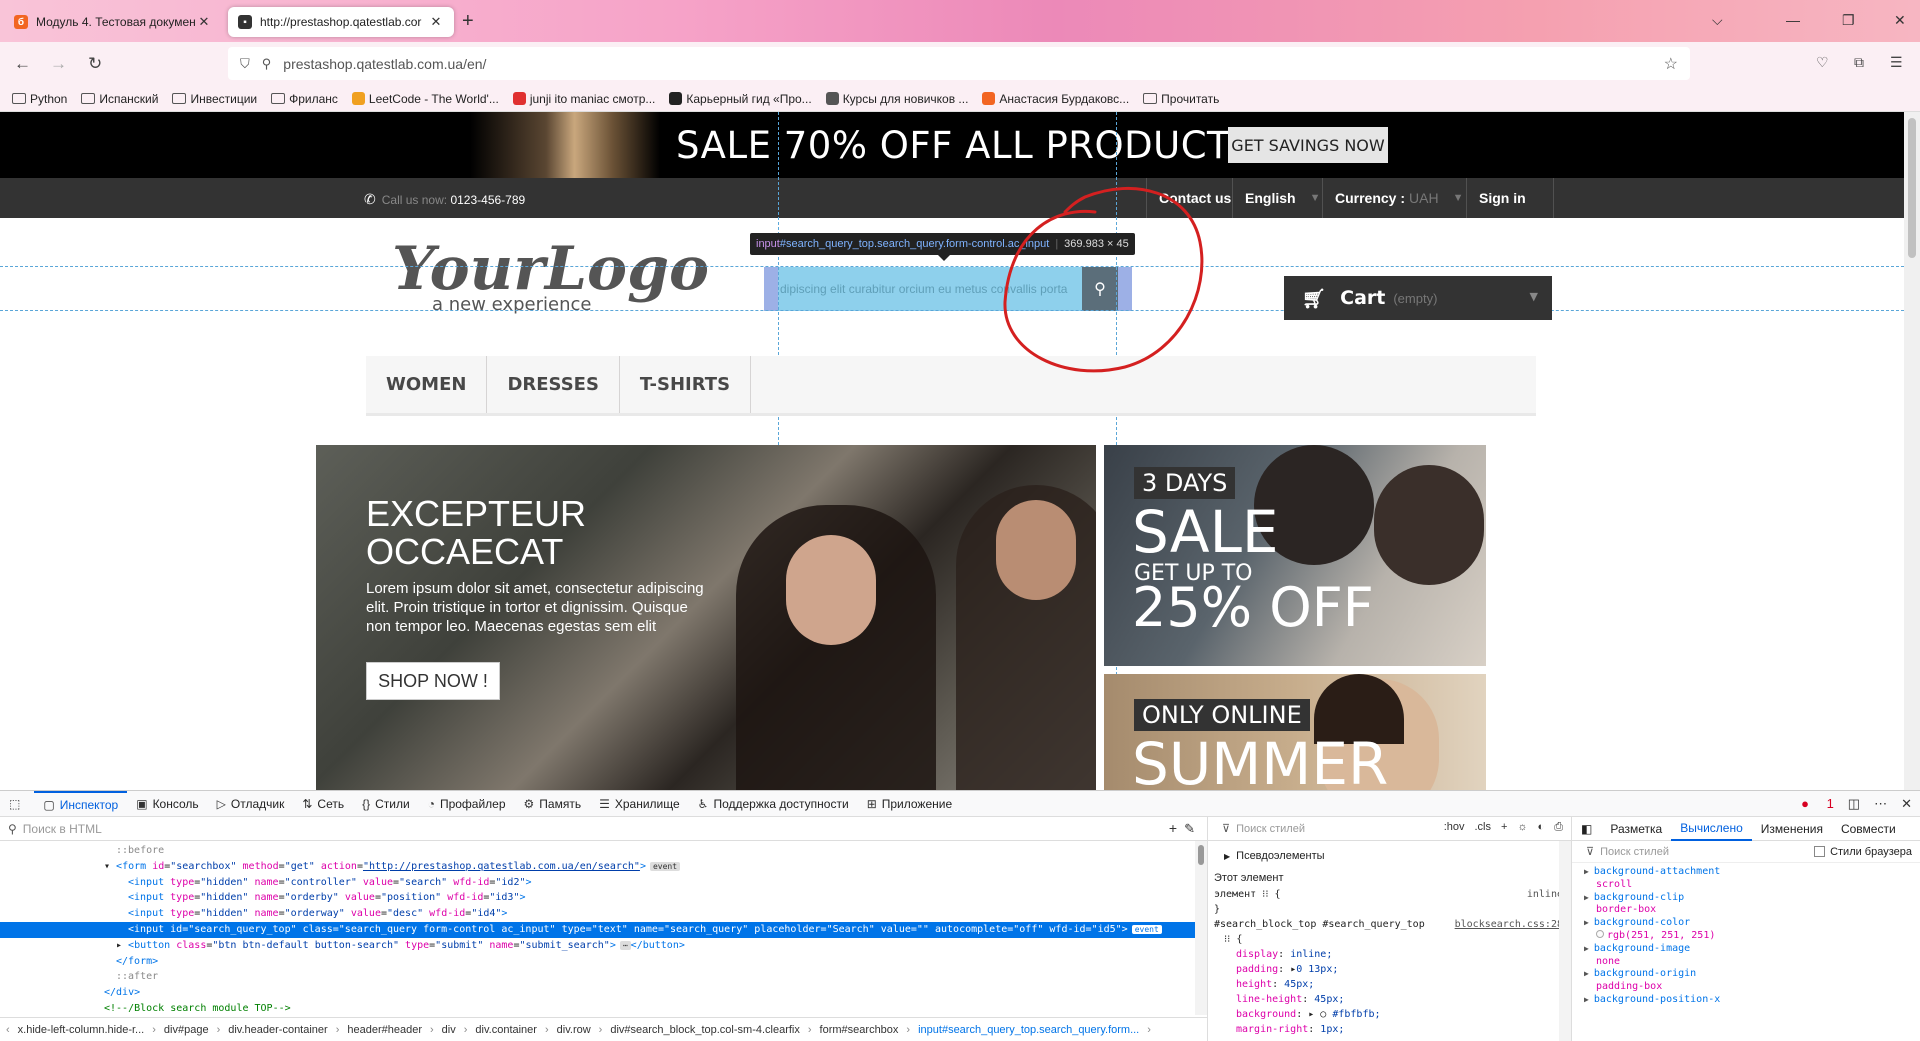 Image resolution: width=1920 pixels, height=1041 pixels. What do you see at coordinates (1295, 732) in the screenshot?
I see `promo-banner-summer: ONLY ONLINE SUMMER` at bounding box center [1295, 732].